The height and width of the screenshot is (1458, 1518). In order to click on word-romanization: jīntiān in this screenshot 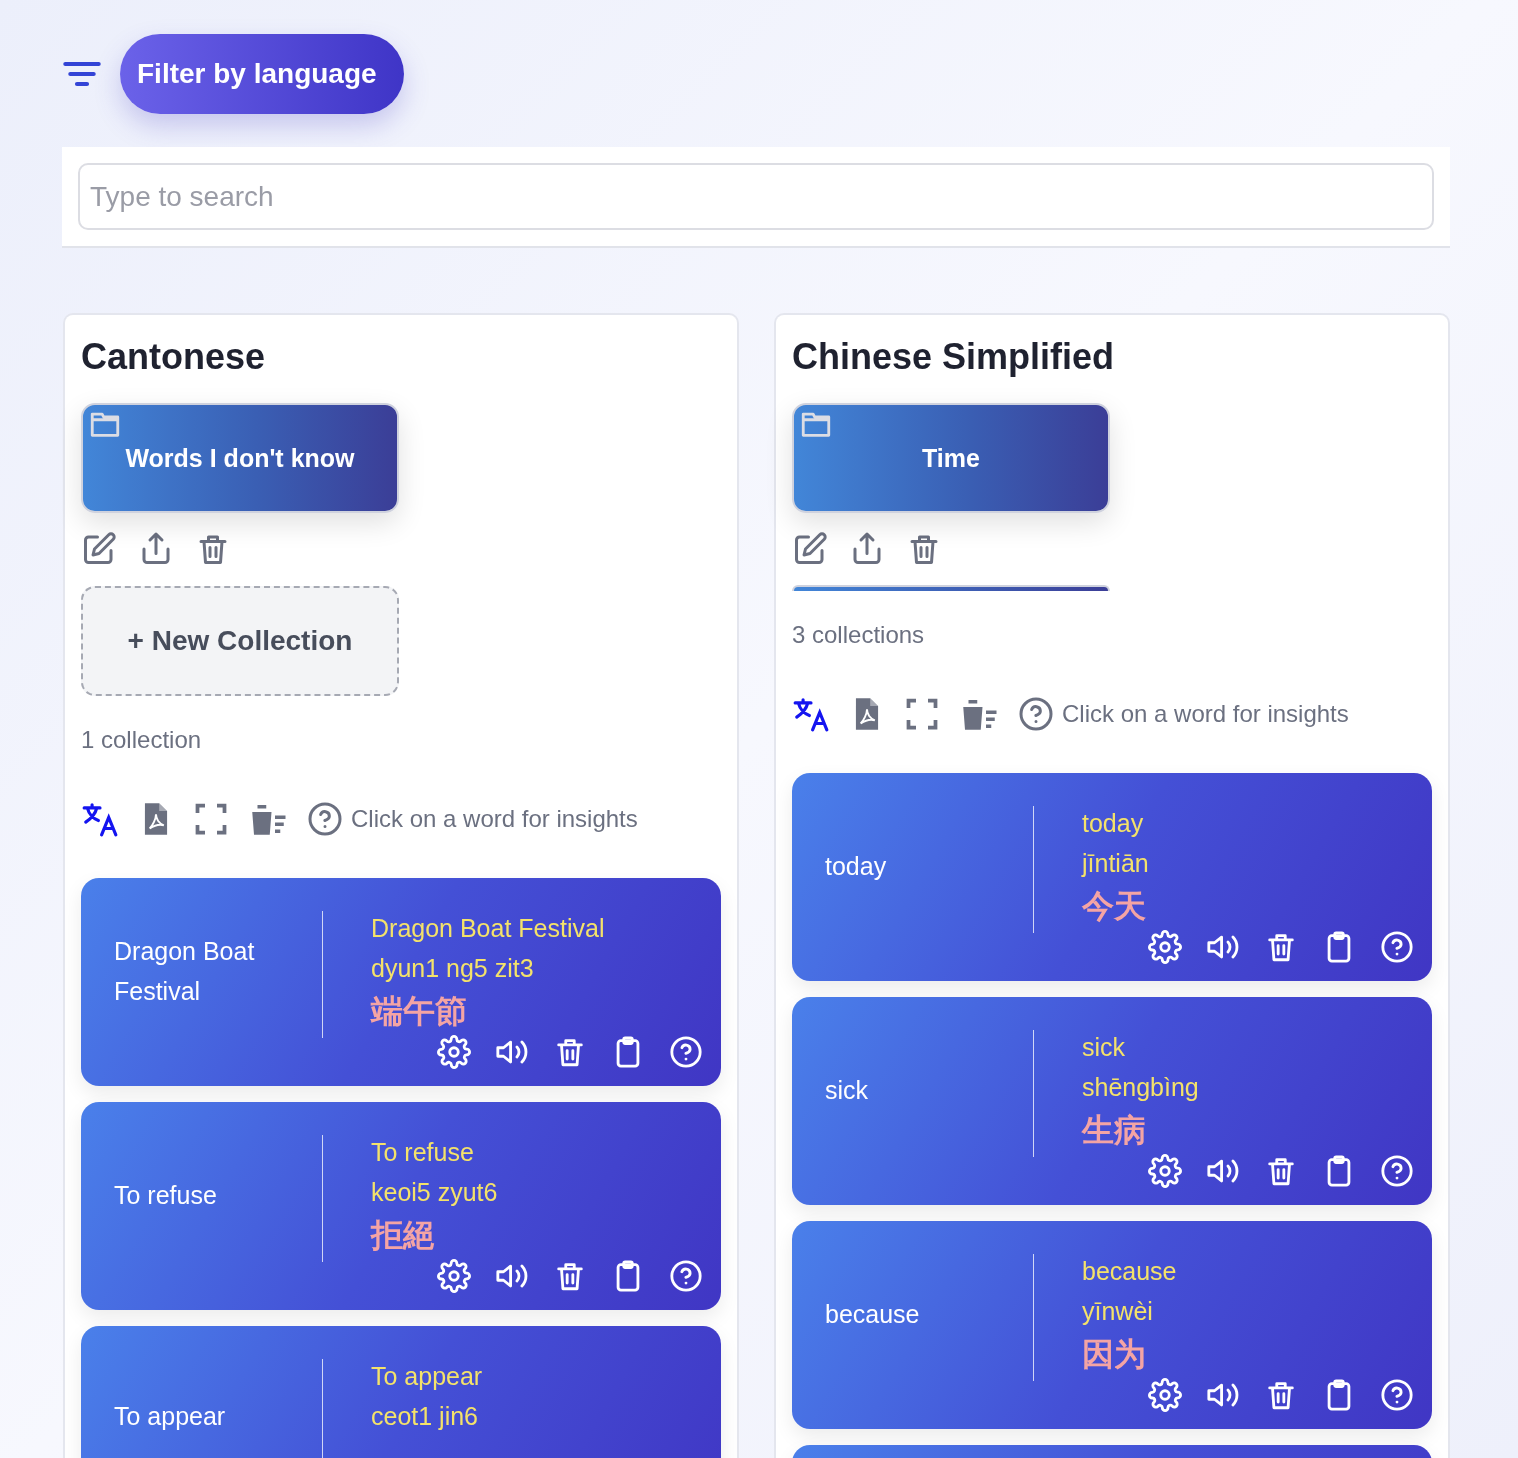, I will do `click(1116, 863)`.